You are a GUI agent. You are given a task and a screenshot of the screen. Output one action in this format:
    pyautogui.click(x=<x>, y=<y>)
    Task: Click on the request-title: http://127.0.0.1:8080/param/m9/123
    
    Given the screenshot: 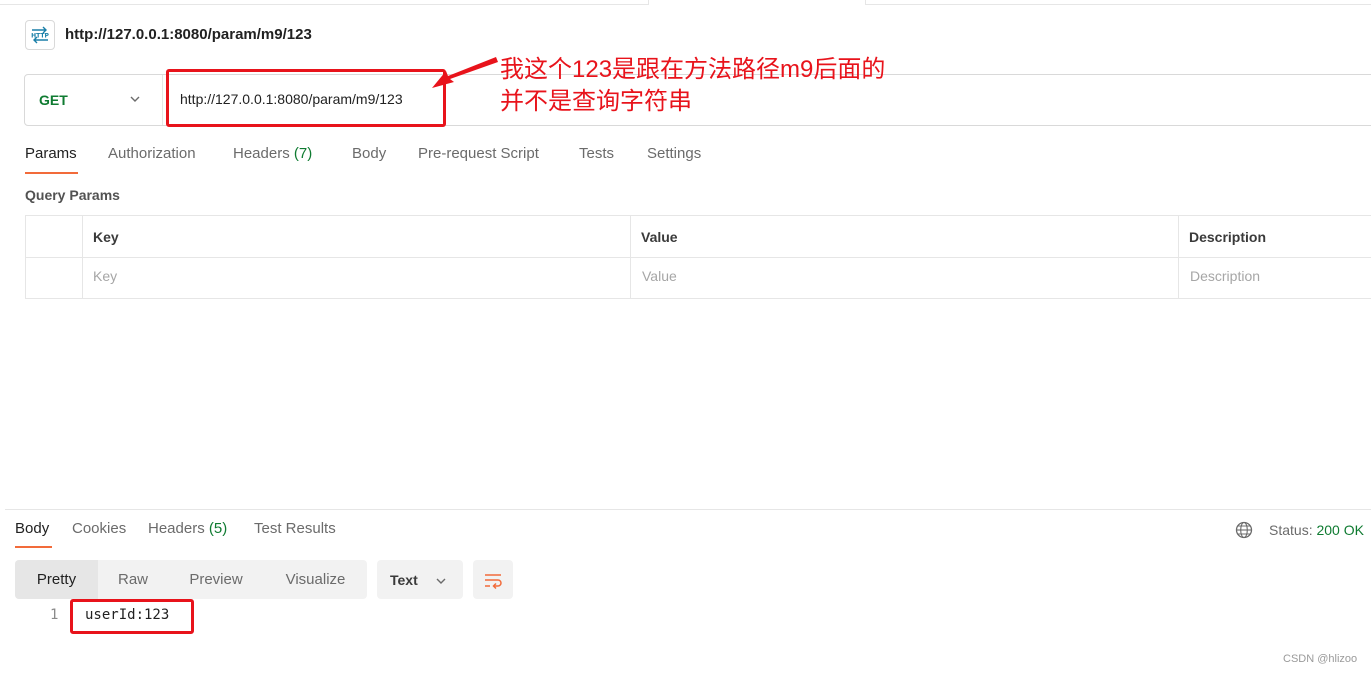 What is the action you would take?
    pyautogui.click(x=188, y=34)
    